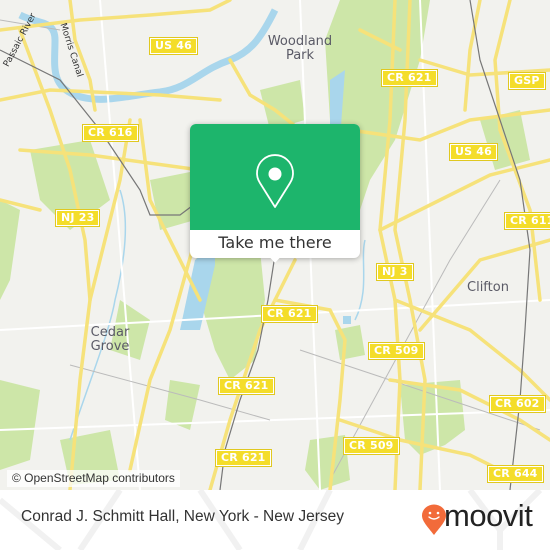 The width and height of the screenshot is (550, 550). I want to click on map-attribution: © OpenStreetMap contributors, so click(93, 478).